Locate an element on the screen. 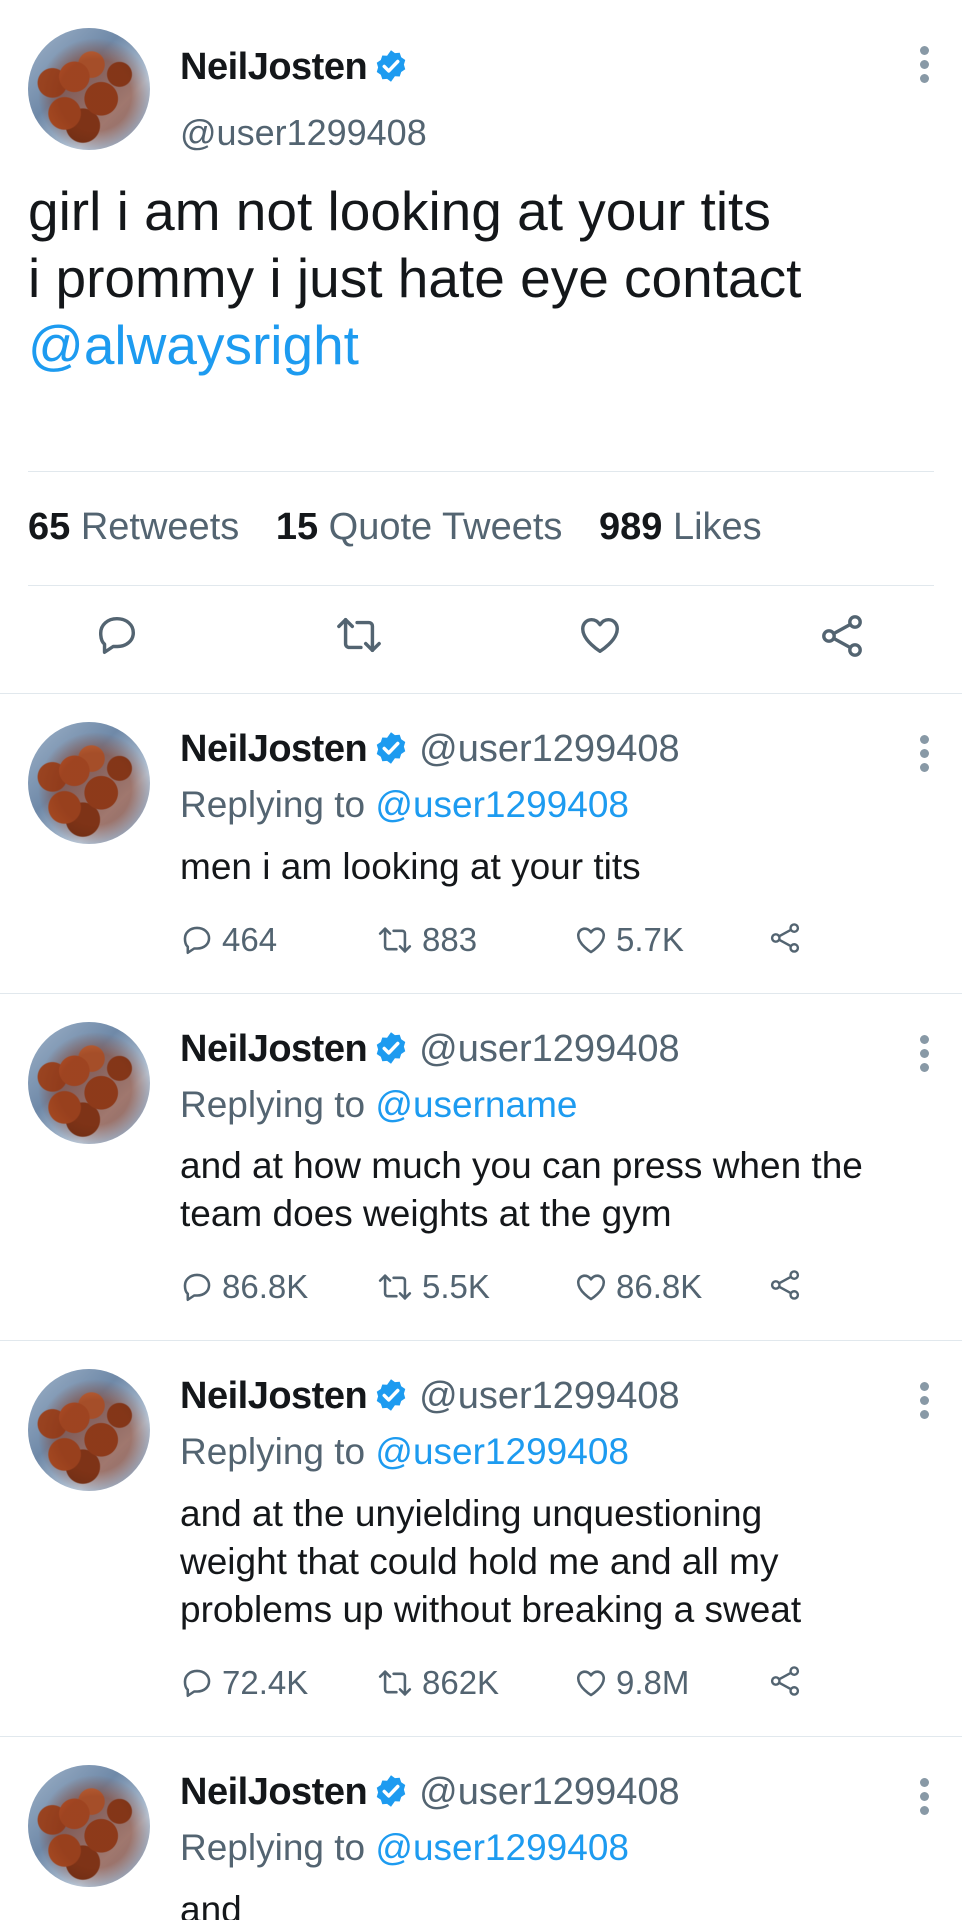 The height and width of the screenshot is (1920, 962). reply-text: men i am looking at your tits is located at coordinates (560, 867).